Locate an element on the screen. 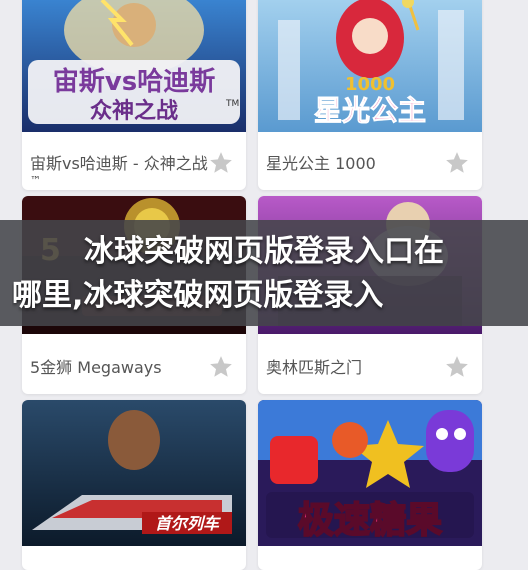 Image resolution: width=528 pixels, height=570 pixels. game-card-seoul-train: 首尔列车 is located at coordinates (134, 485).